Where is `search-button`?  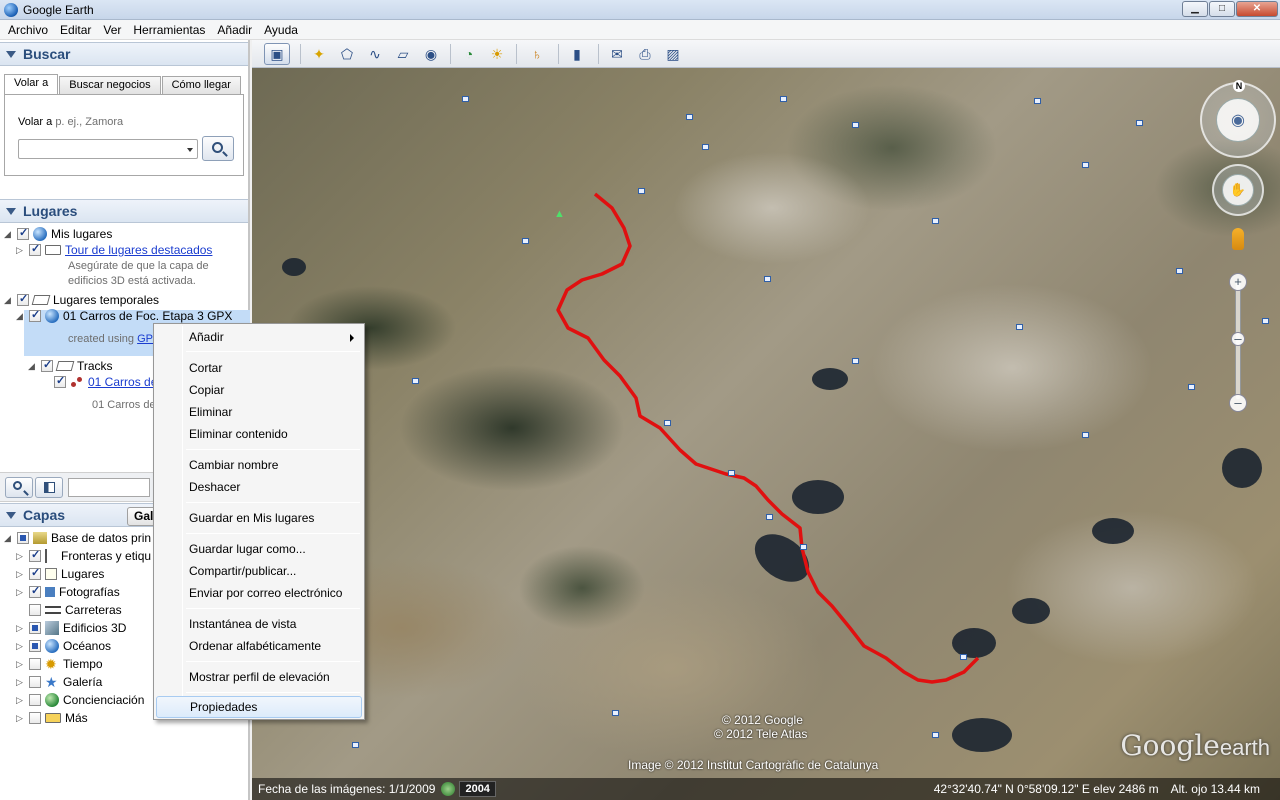 search-button is located at coordinates (218, 148).